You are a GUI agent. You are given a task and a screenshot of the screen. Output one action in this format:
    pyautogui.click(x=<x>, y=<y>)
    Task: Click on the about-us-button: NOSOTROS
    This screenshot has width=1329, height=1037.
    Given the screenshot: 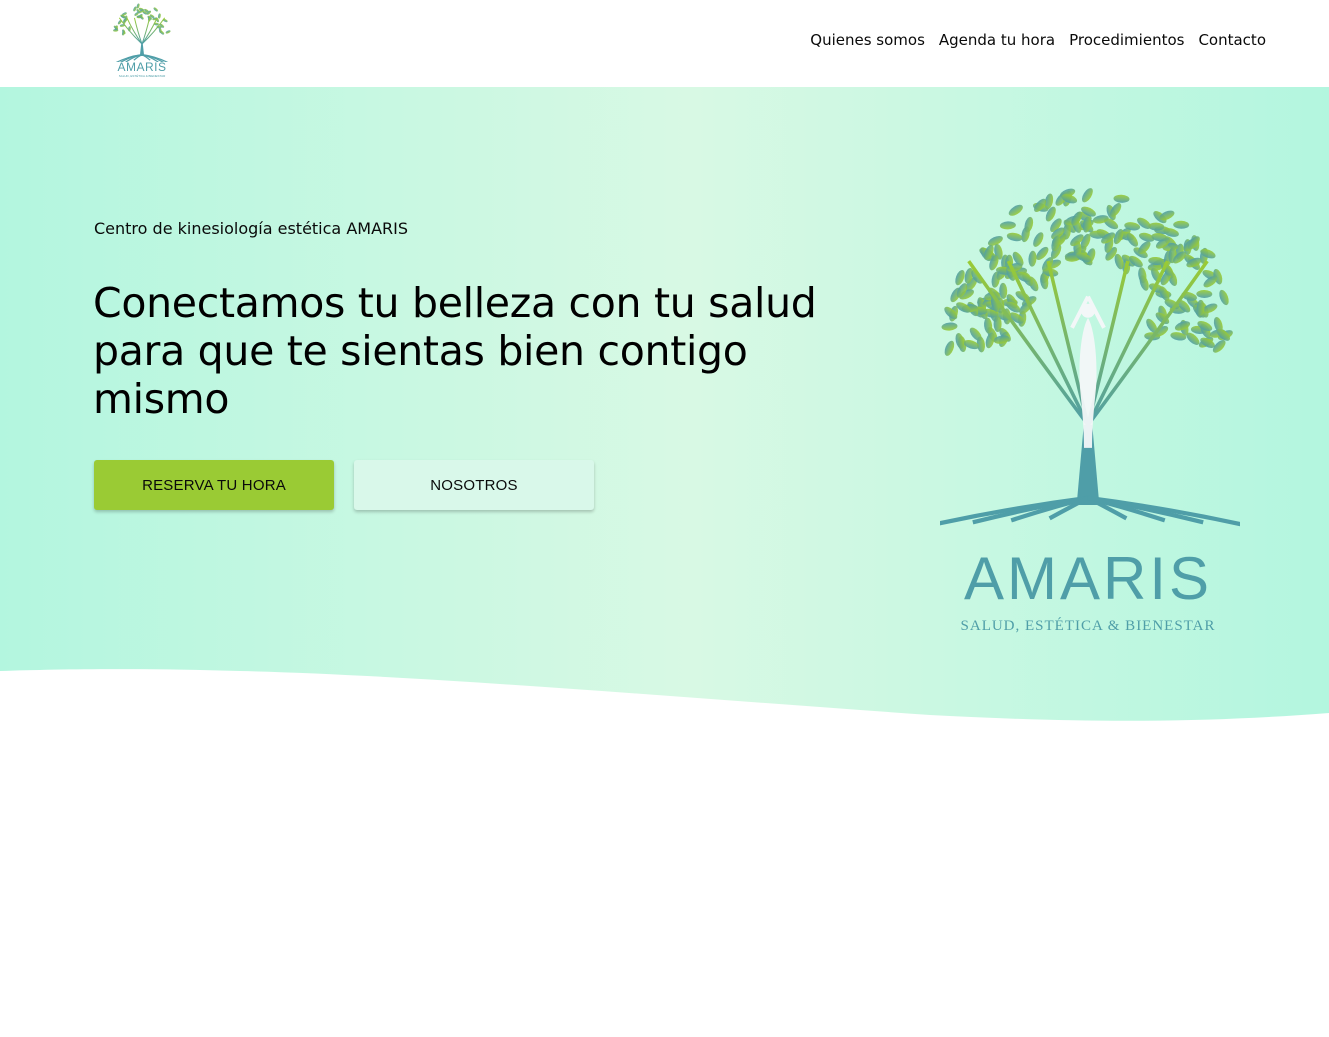 What is the action you would take?
    pyautogui.click(x=474, y=485)
    